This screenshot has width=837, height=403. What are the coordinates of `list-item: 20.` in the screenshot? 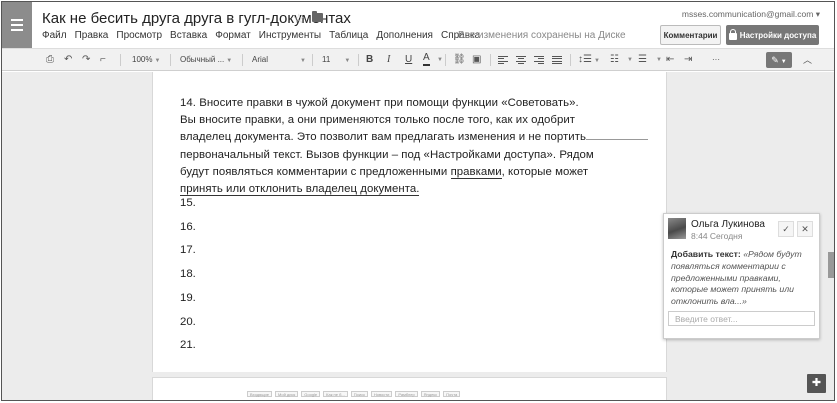 It's located at (188, 323).